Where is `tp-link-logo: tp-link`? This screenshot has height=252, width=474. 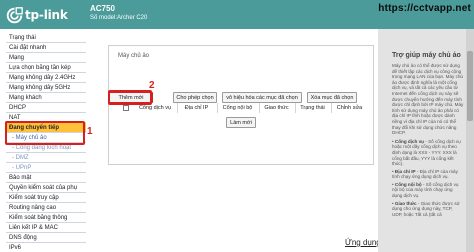
tp-link-logo: tp-link is located at coordinates (37, 15).